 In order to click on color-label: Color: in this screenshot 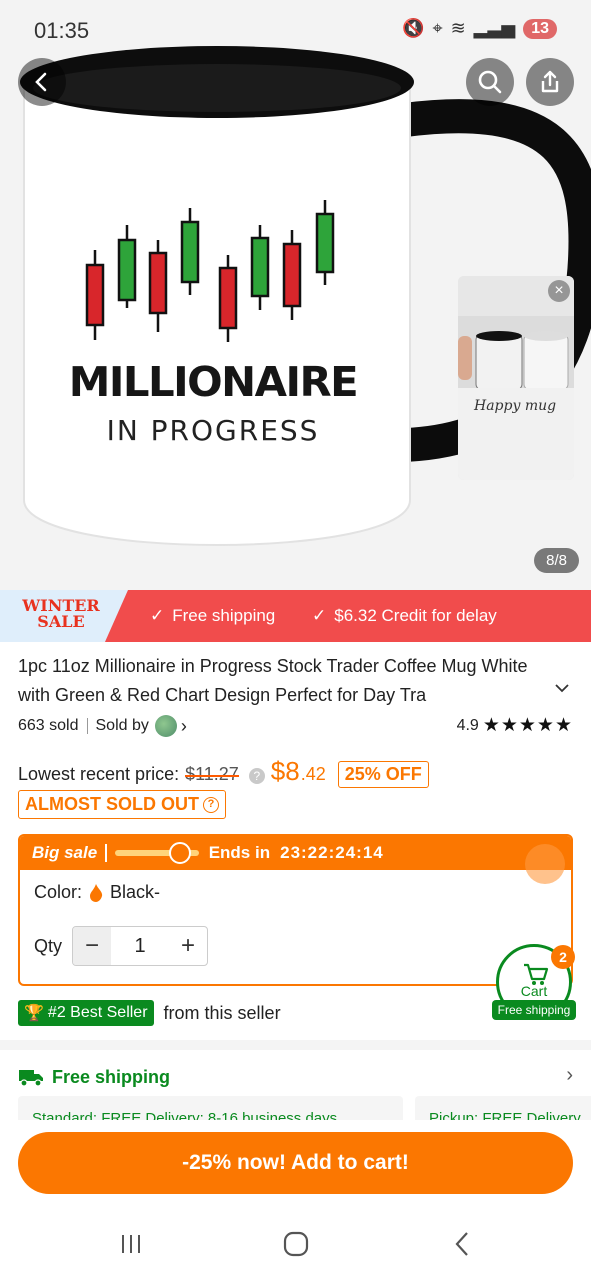, I will do `click(58, 892)`.